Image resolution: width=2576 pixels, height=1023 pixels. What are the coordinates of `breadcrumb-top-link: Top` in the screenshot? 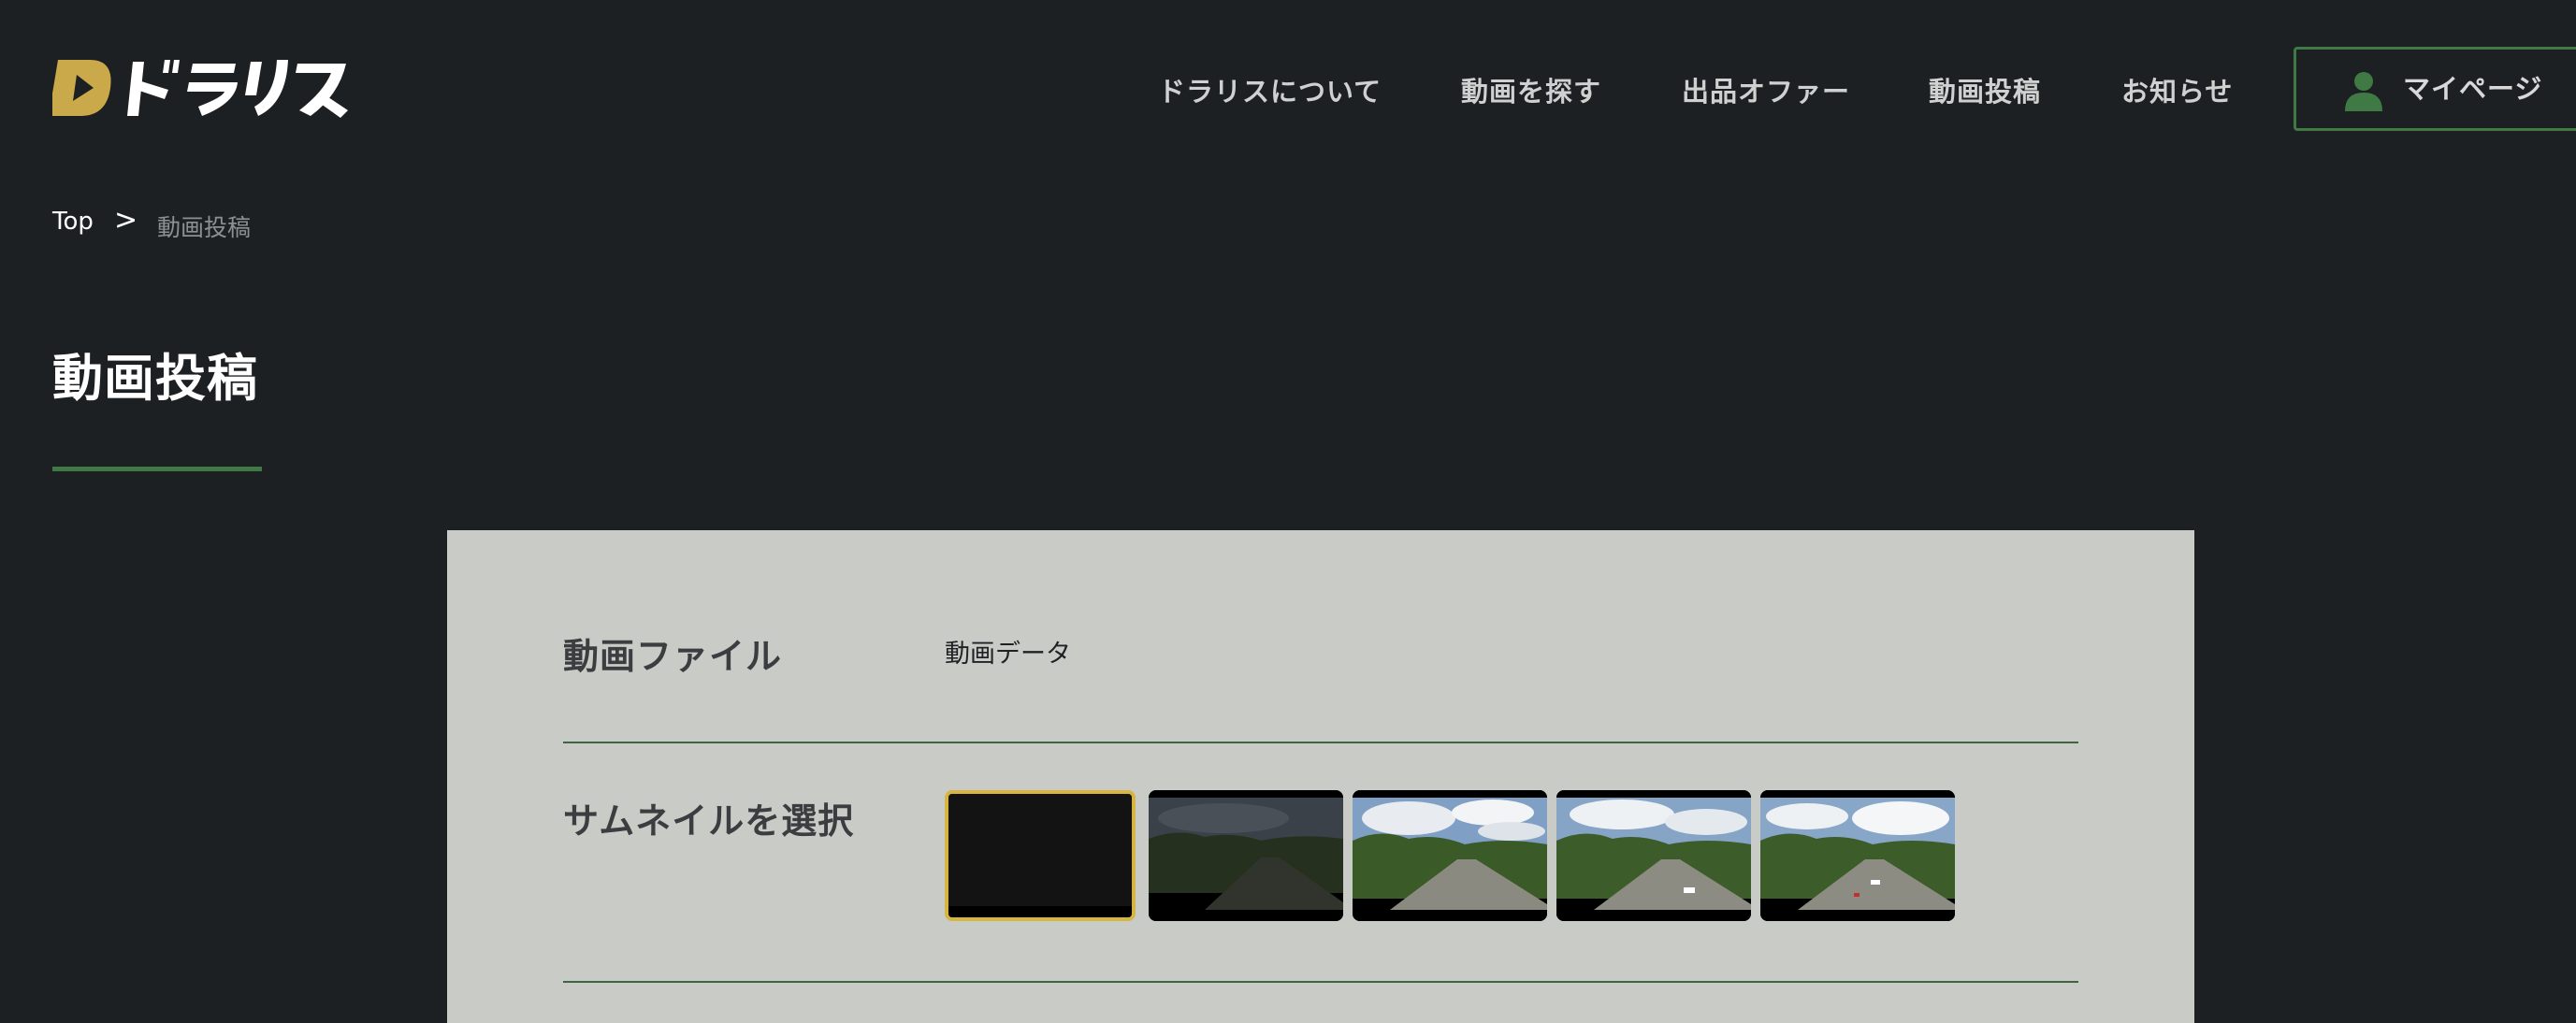 It's located at (73, 222).